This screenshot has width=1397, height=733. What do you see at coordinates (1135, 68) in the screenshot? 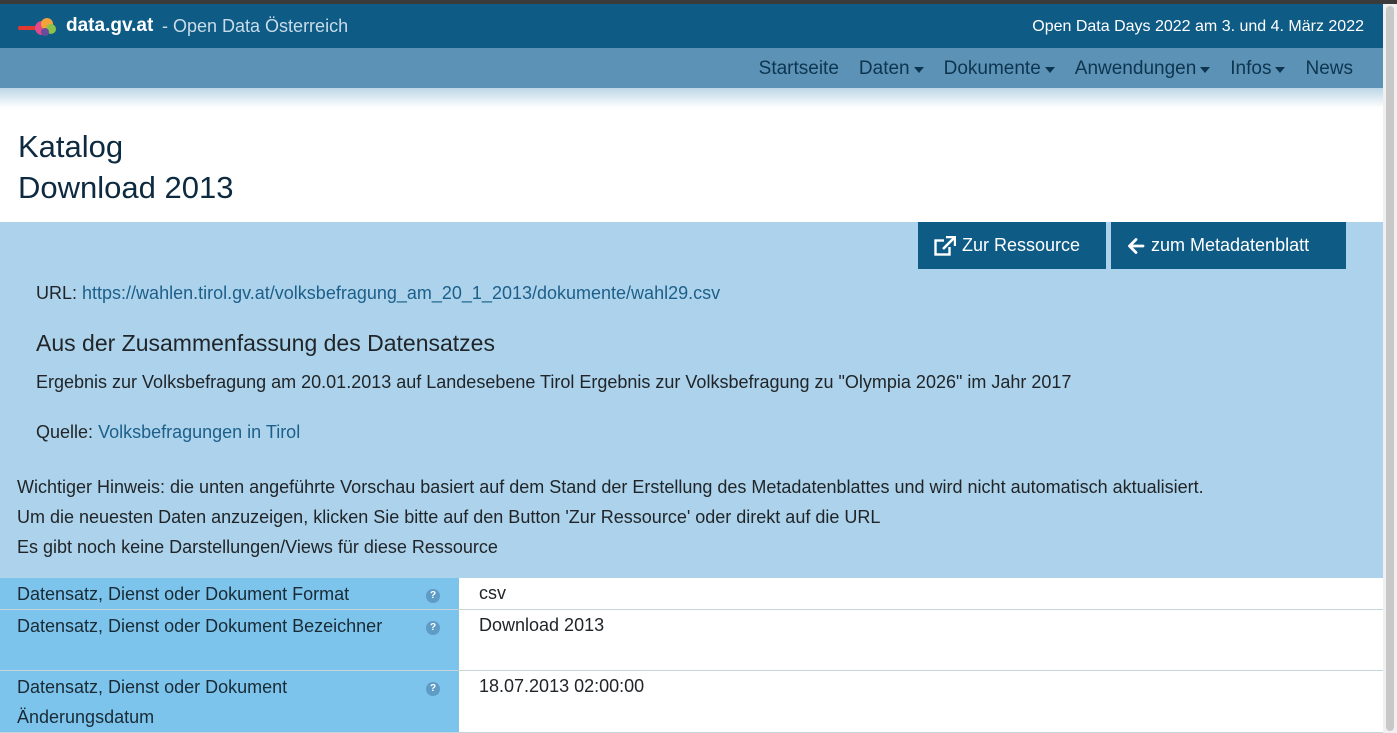
I see `nav-item-label: Anwendungen` at bounding box center [1135, 68].